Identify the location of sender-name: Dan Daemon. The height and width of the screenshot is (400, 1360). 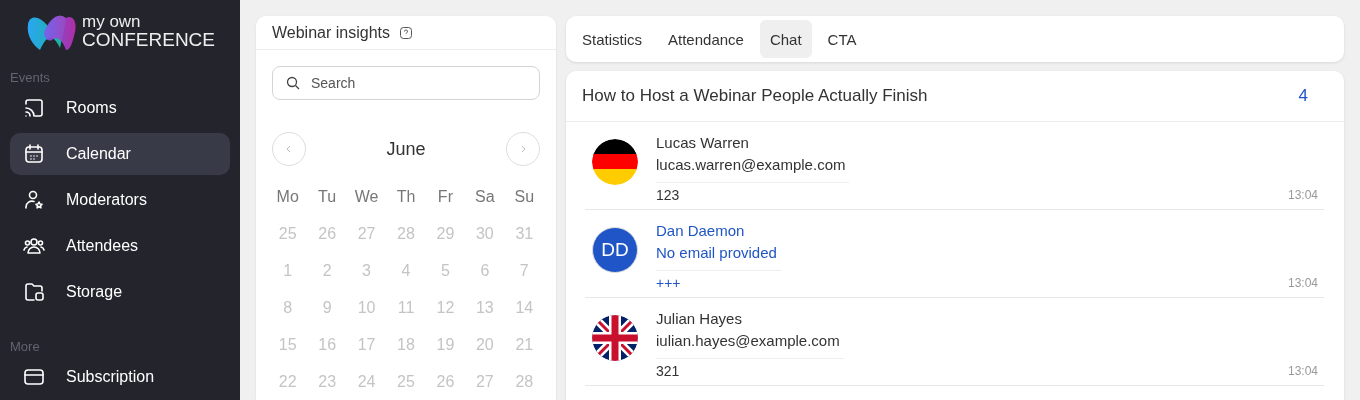
(701, 231).